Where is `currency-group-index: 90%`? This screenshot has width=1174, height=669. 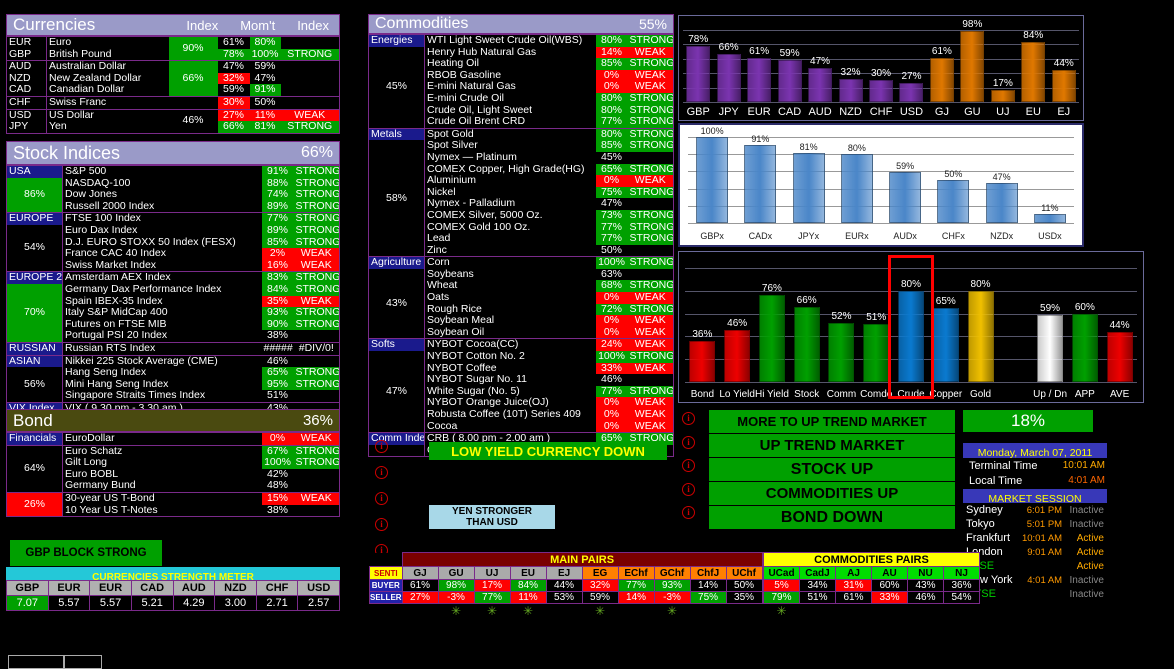 currency-group-index: 90% is located at coordinates (193, 48).